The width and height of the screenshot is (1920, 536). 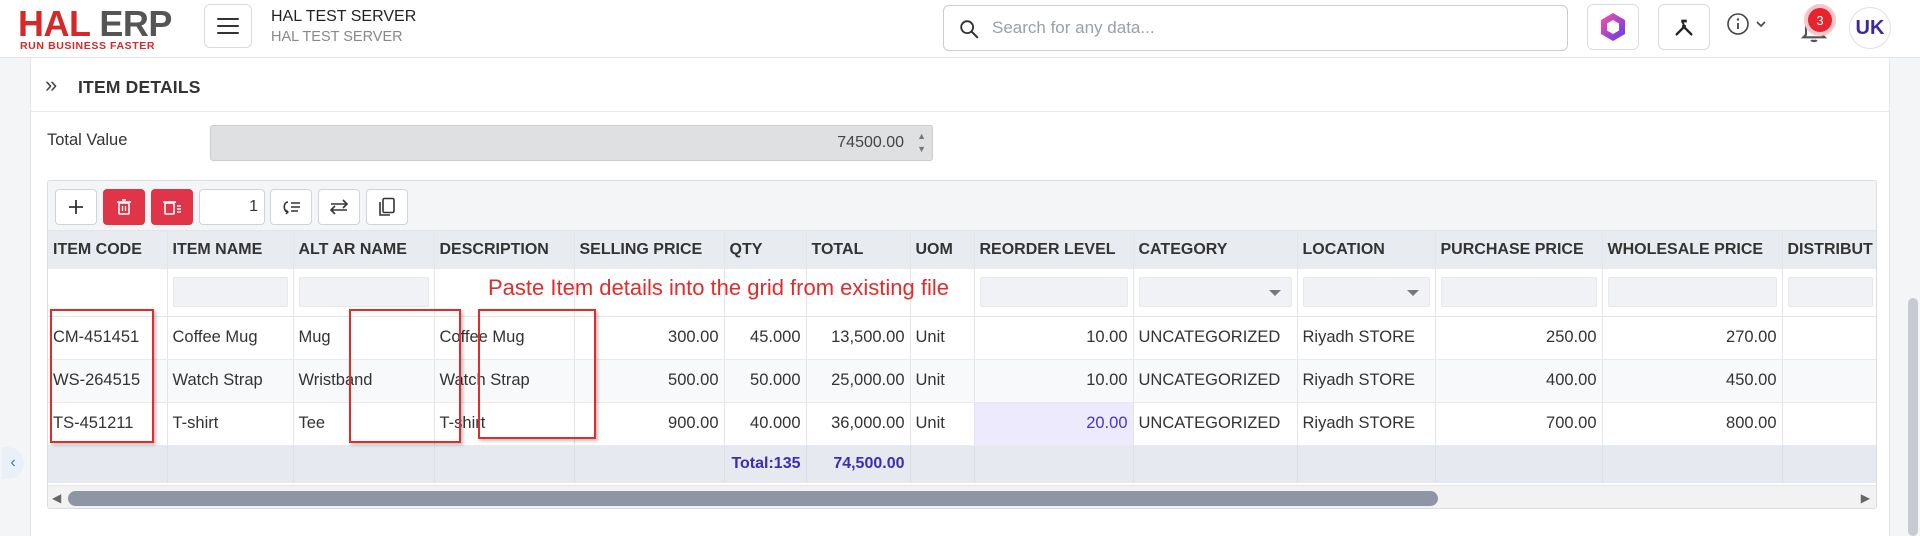 I want to click on location-filter-select, so click(x=1366, y=293).